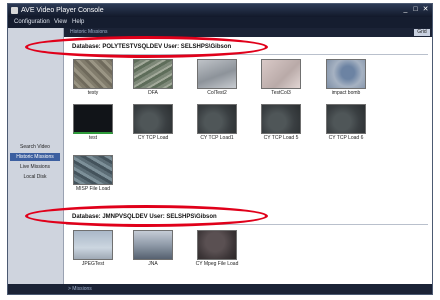 The image size is (440, 300). What do you see at coordinates (93, 264) in the screenshot?
I see `mission-label: JPEGTest` at bounding box center [93, 264].